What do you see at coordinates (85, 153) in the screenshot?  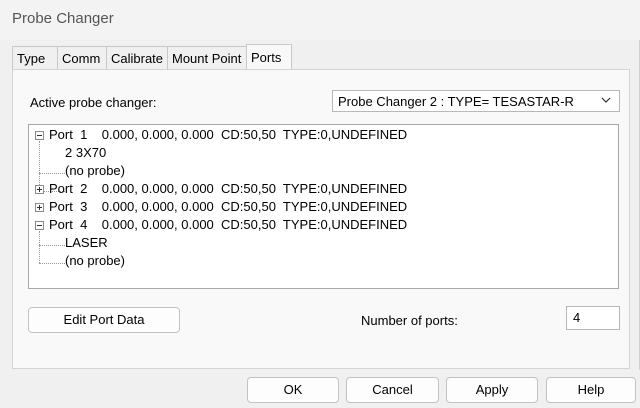 I see `tree-item-probe: 2 3X70` at bounding box center [85, 153].